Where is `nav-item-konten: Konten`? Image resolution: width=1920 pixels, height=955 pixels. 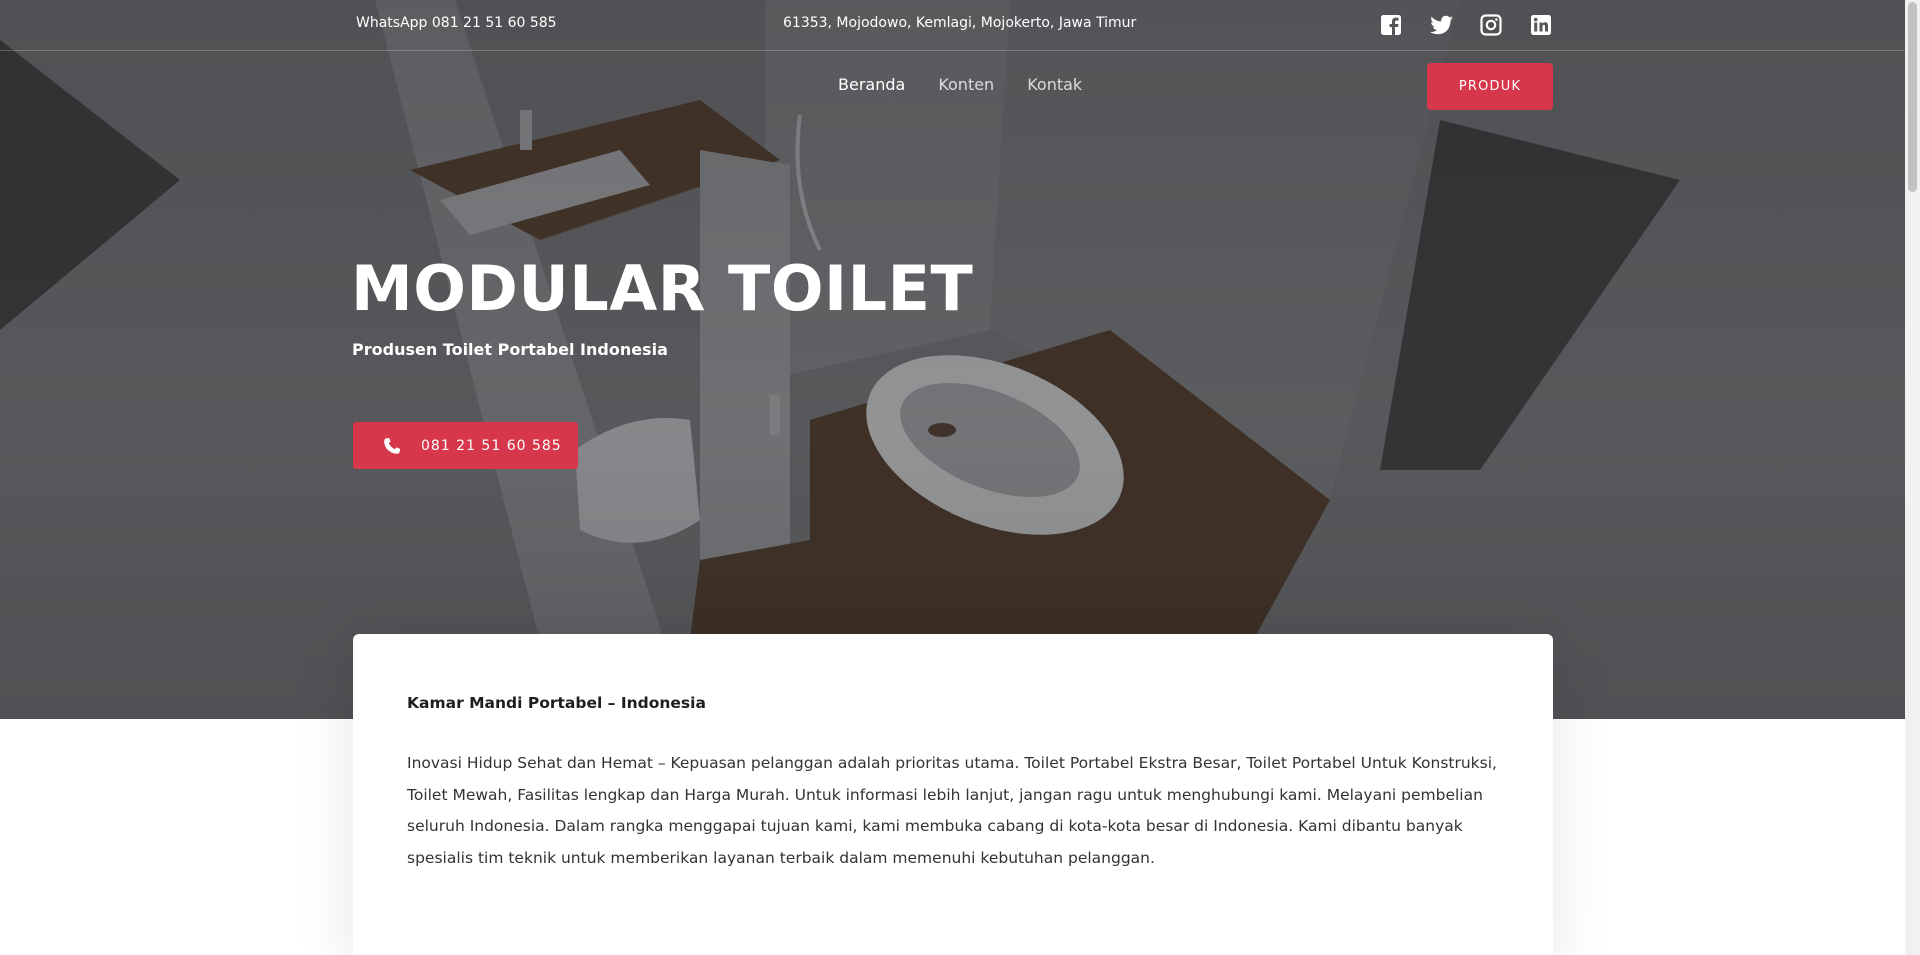 nav-item-konten: Konten is located at coordinates (966, 84).